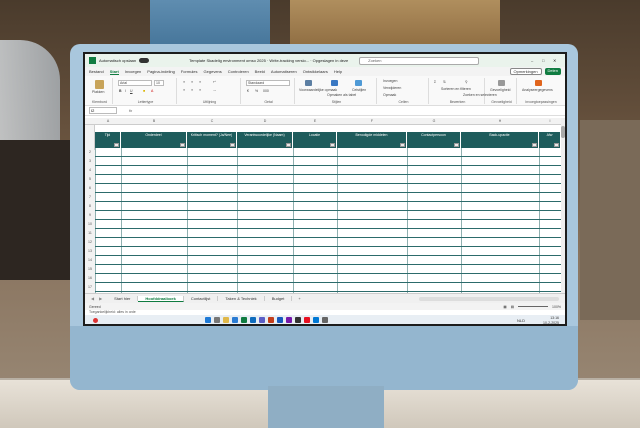  Describe the element at coordinates (315, 121) in the screenshot. I see `column-letter: E` at that location.